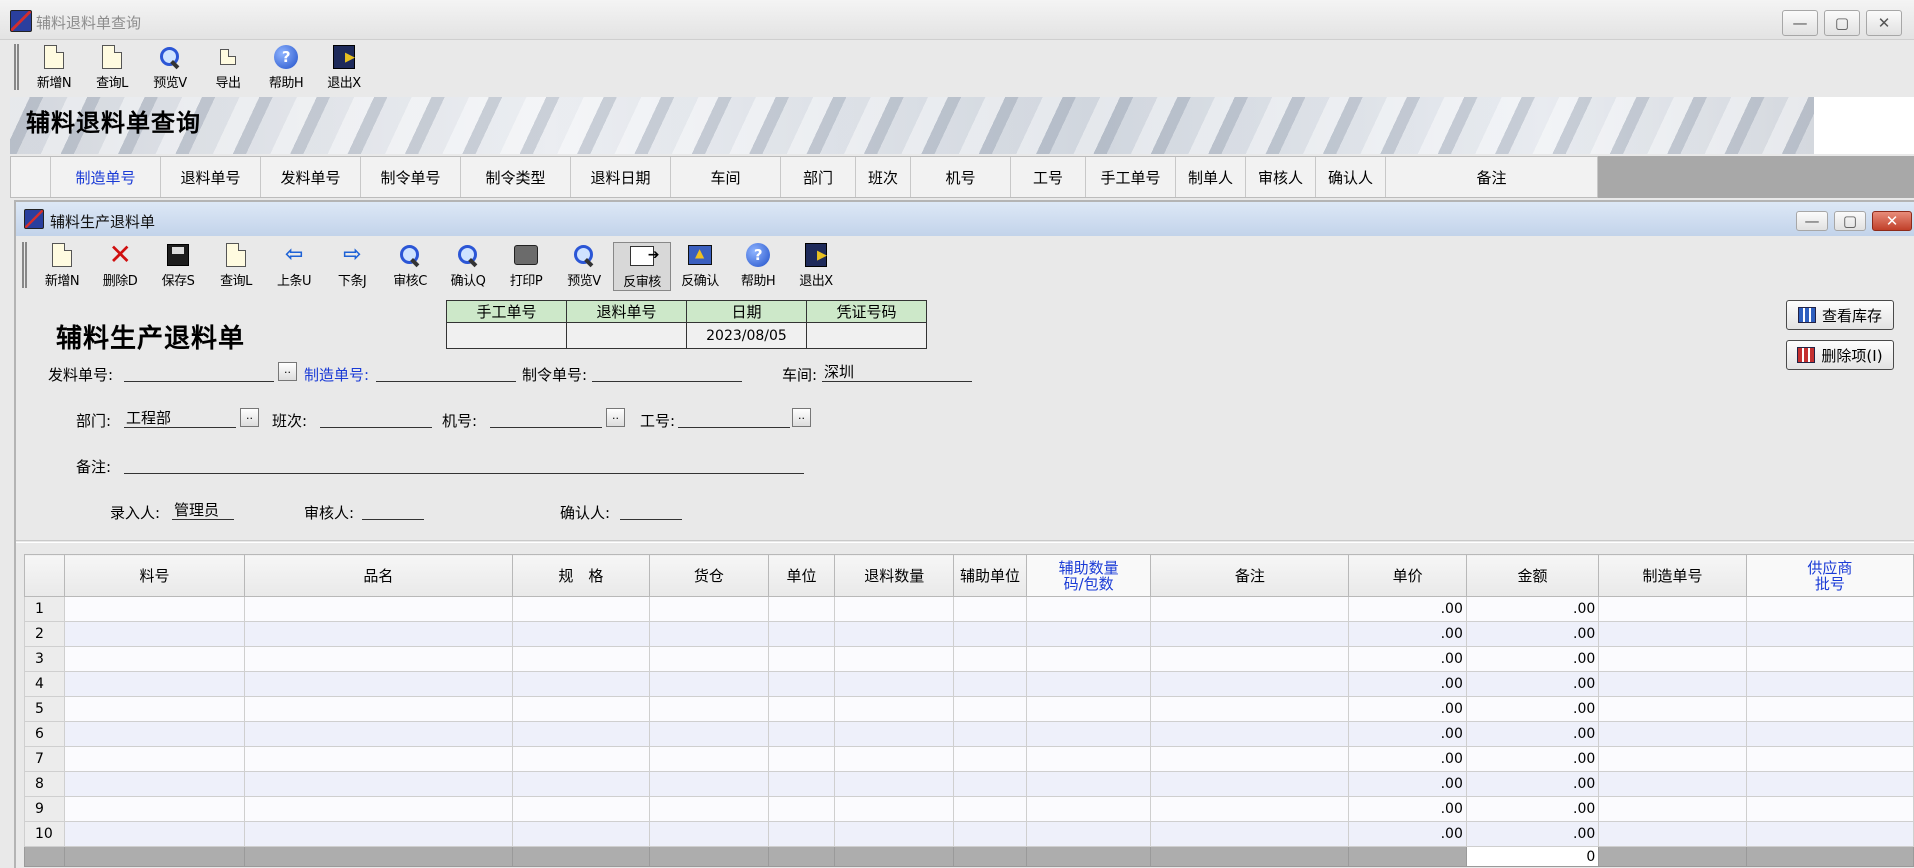 The image size is (1914, 868). What do you see at coordinates (287, 371) in the screenshot?
I see `issue-no-lookup-button: ..` at bounding box center [287, 371].